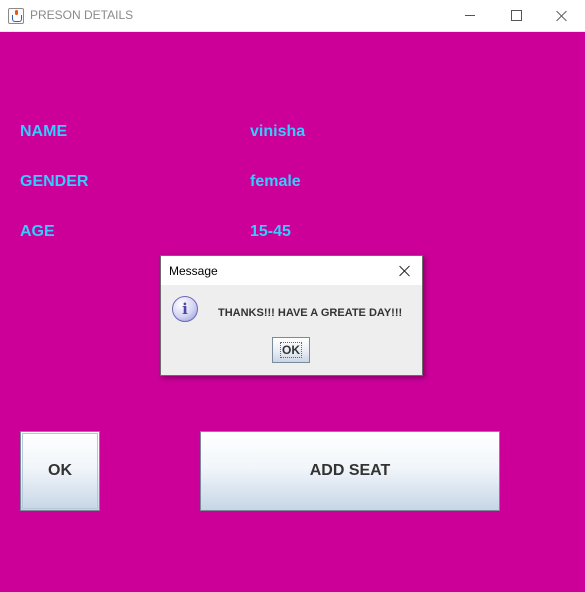  What do you see at coordinates (185, 309) in the screenshot?
I see `information-icon: i` at bounding box center [185, 309].